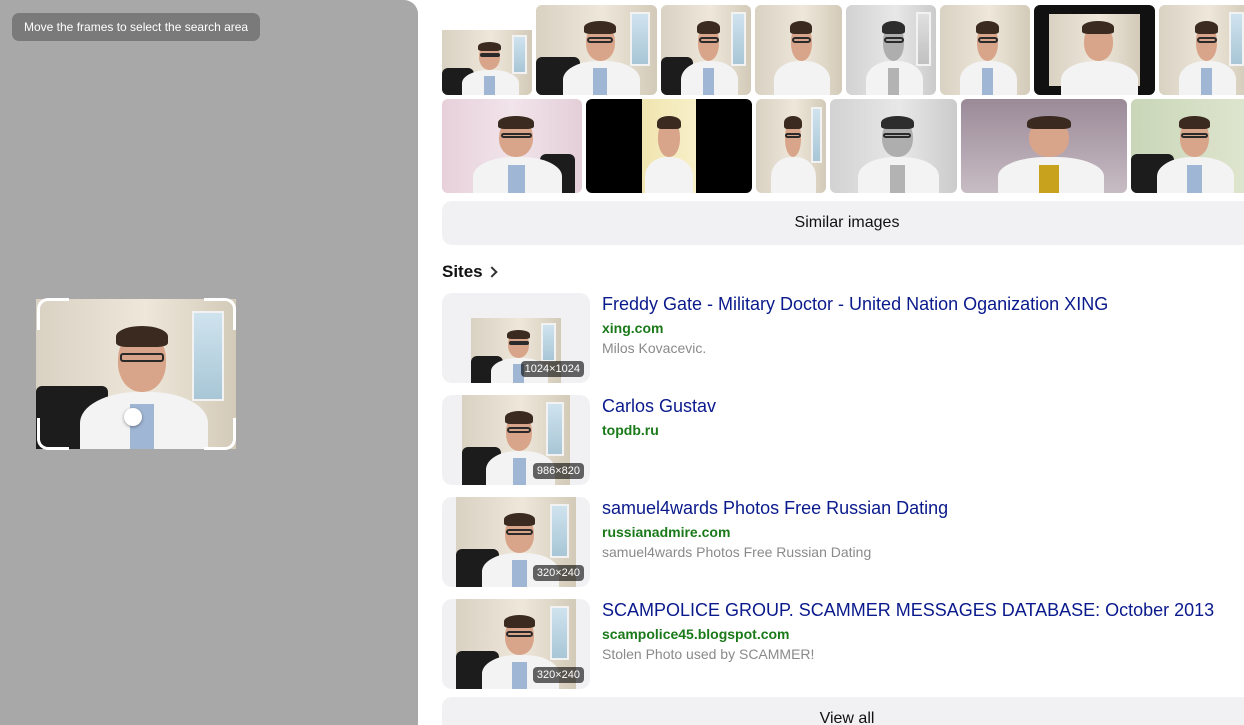 This screenshot has height=725, width=1244. What do you see at coordinates (659, 406) in the screenshot?
I see `site-result-title: Carlos Gustav` at bounding box center [659, 406].